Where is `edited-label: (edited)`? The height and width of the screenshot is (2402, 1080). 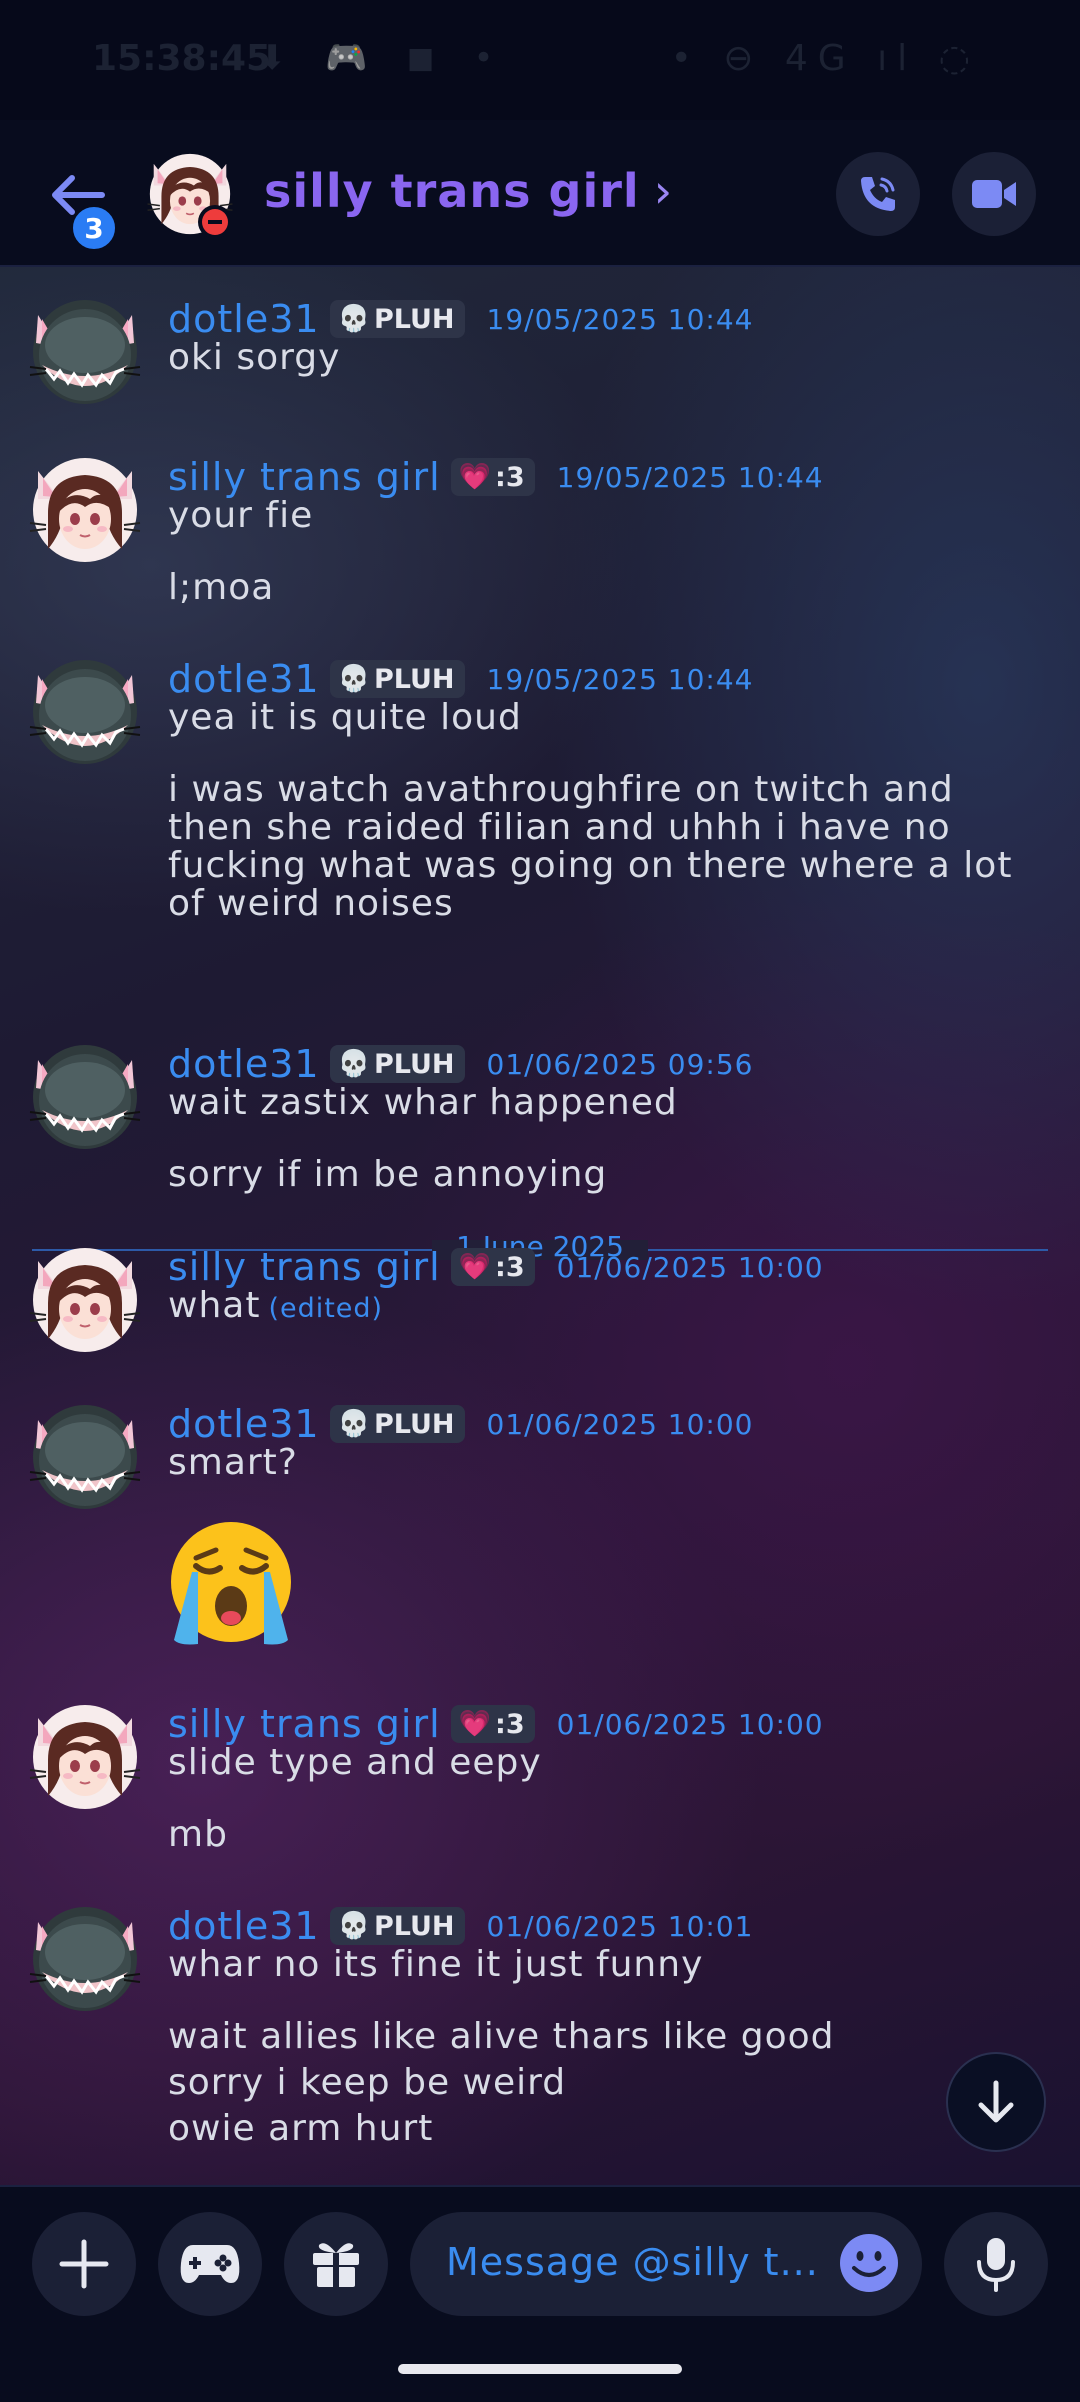
edited-label: (edited) is located at coordinates (326, 1308).